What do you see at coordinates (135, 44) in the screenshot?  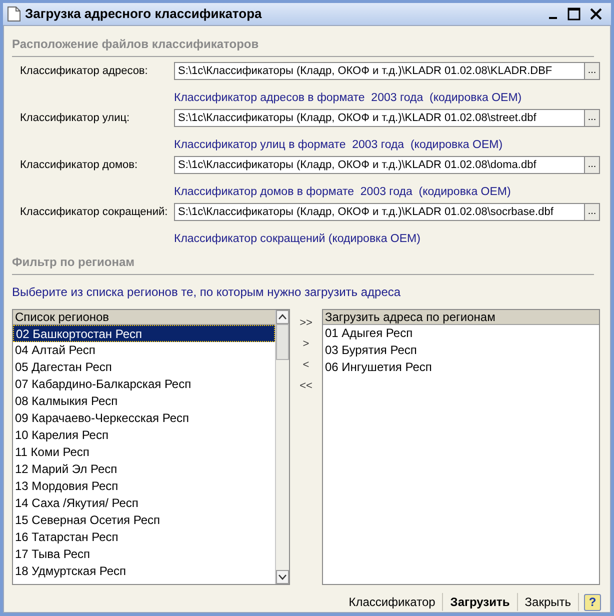 I see `section-title: Расположение файлов классификаторов` at bounding box center [135, 44].